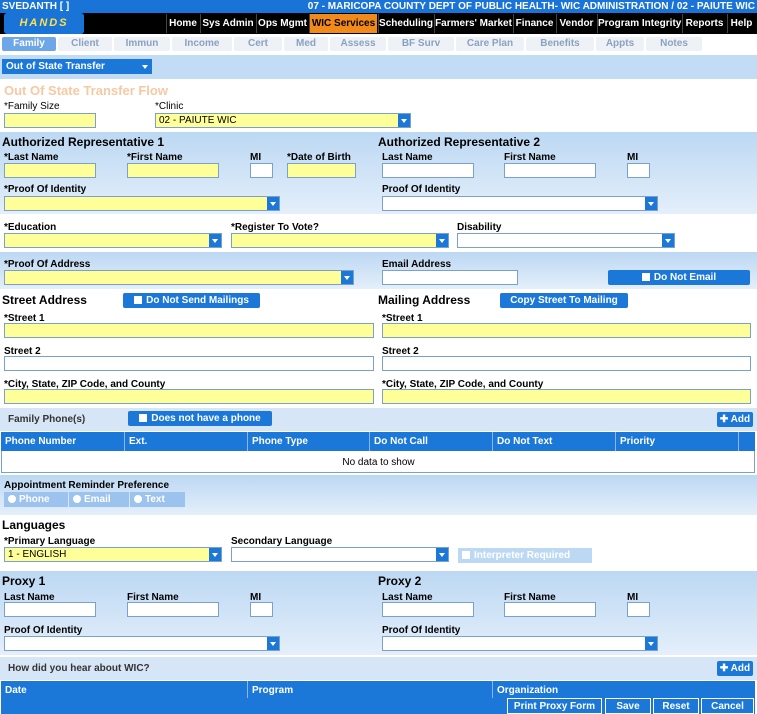  Describe the element at coordinates (32, 106) in the screenshot. I see `family-size-label: *Family Size` at that location.